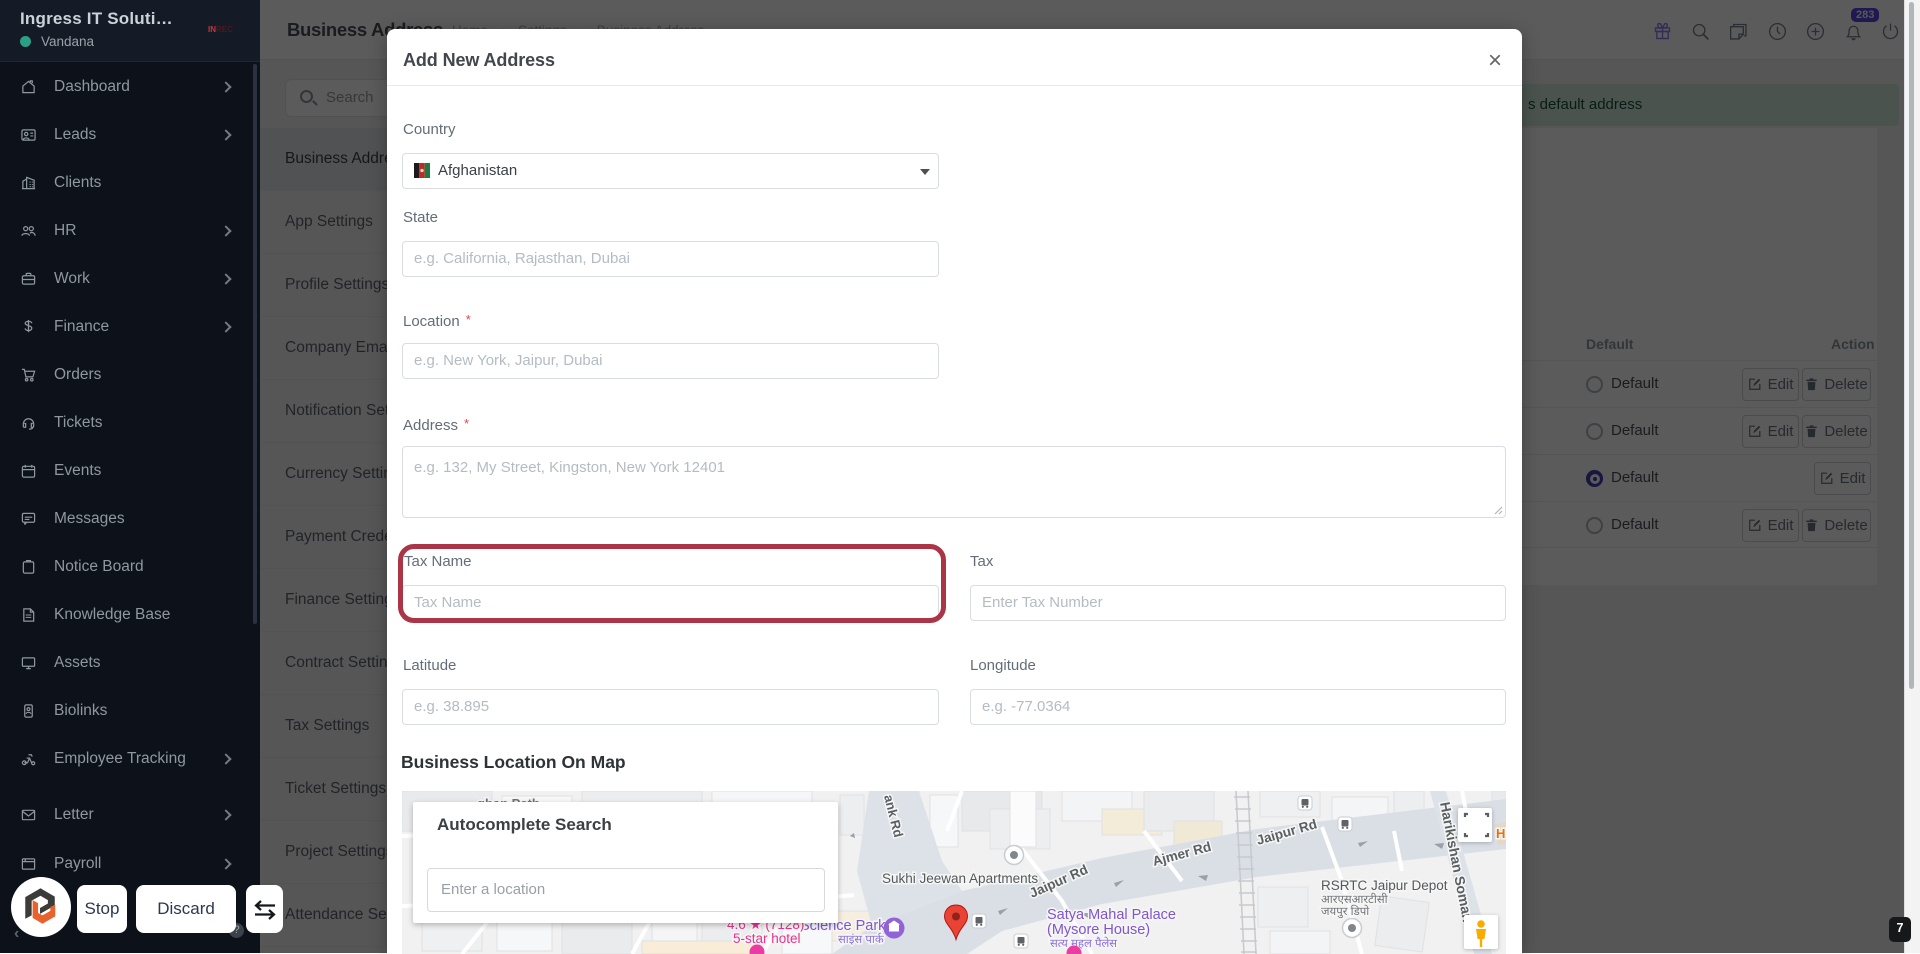 Image resolution: width=1920 pixels, height=954 pixels. Describe the element at coordinates (861, 939) in the screenshot. I see `svg-text: साइंस पार्क` at that location.